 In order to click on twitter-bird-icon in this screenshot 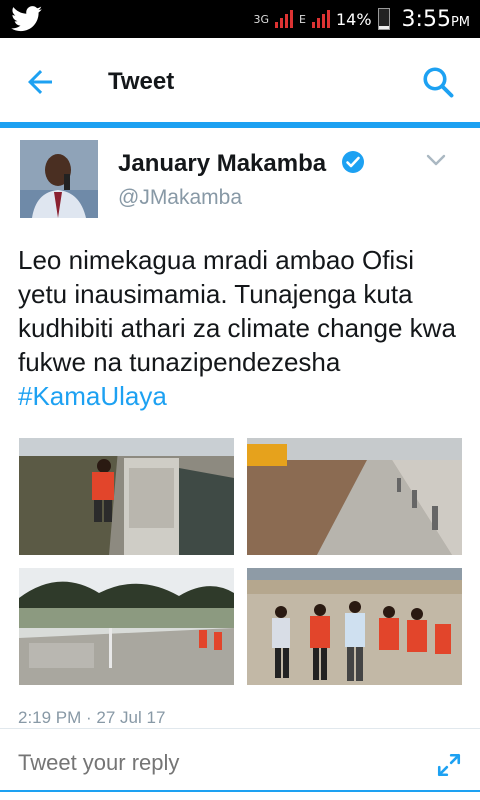, I will do `click(27, 19)`.